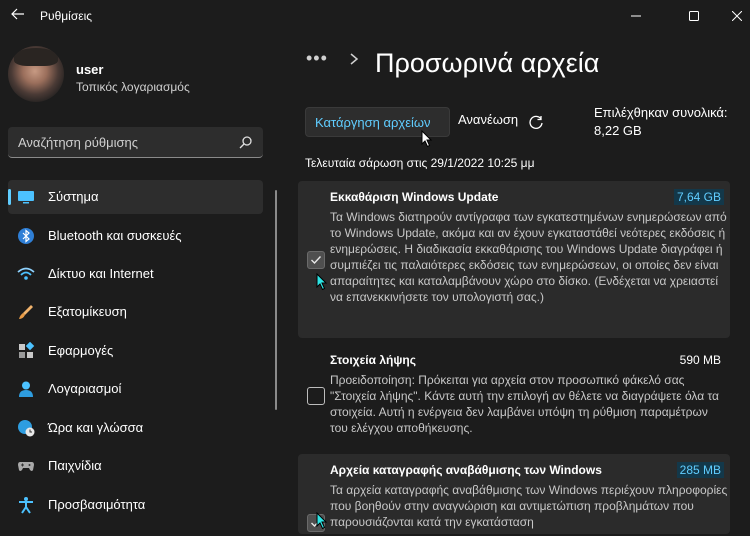 The image size is (750, 536). What do you see at coordinates (26, 389) in the screenshot?
I see `account-icon` at bounding box center [26, 389].